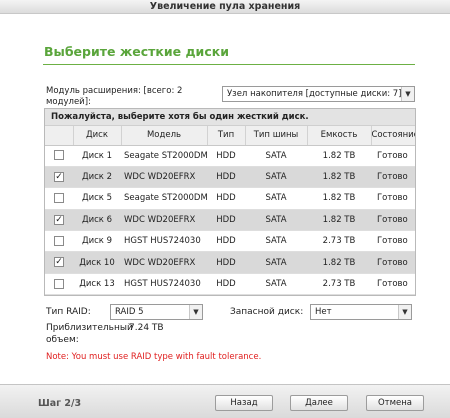  What do you see at coordinates (97, 220) in the screenshot?
I see `disk-cell: Диск 6` at bounding box center [97, 220].